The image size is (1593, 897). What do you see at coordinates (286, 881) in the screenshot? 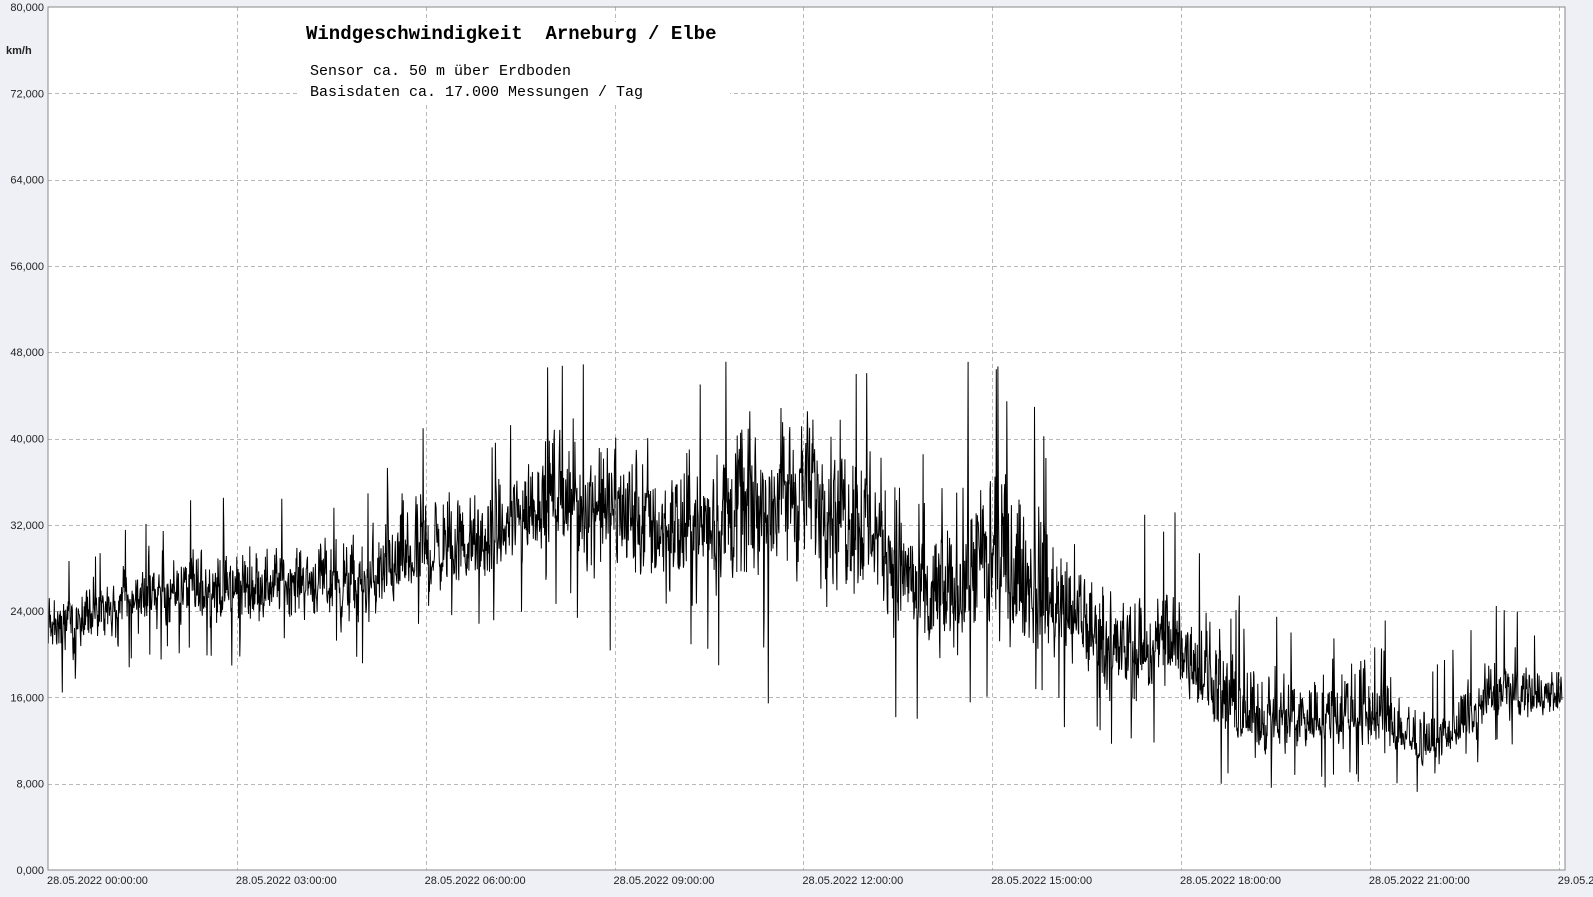
I see `x-tick-label: 28.05.2022 03:00:00` at bounding box center [286, 881].